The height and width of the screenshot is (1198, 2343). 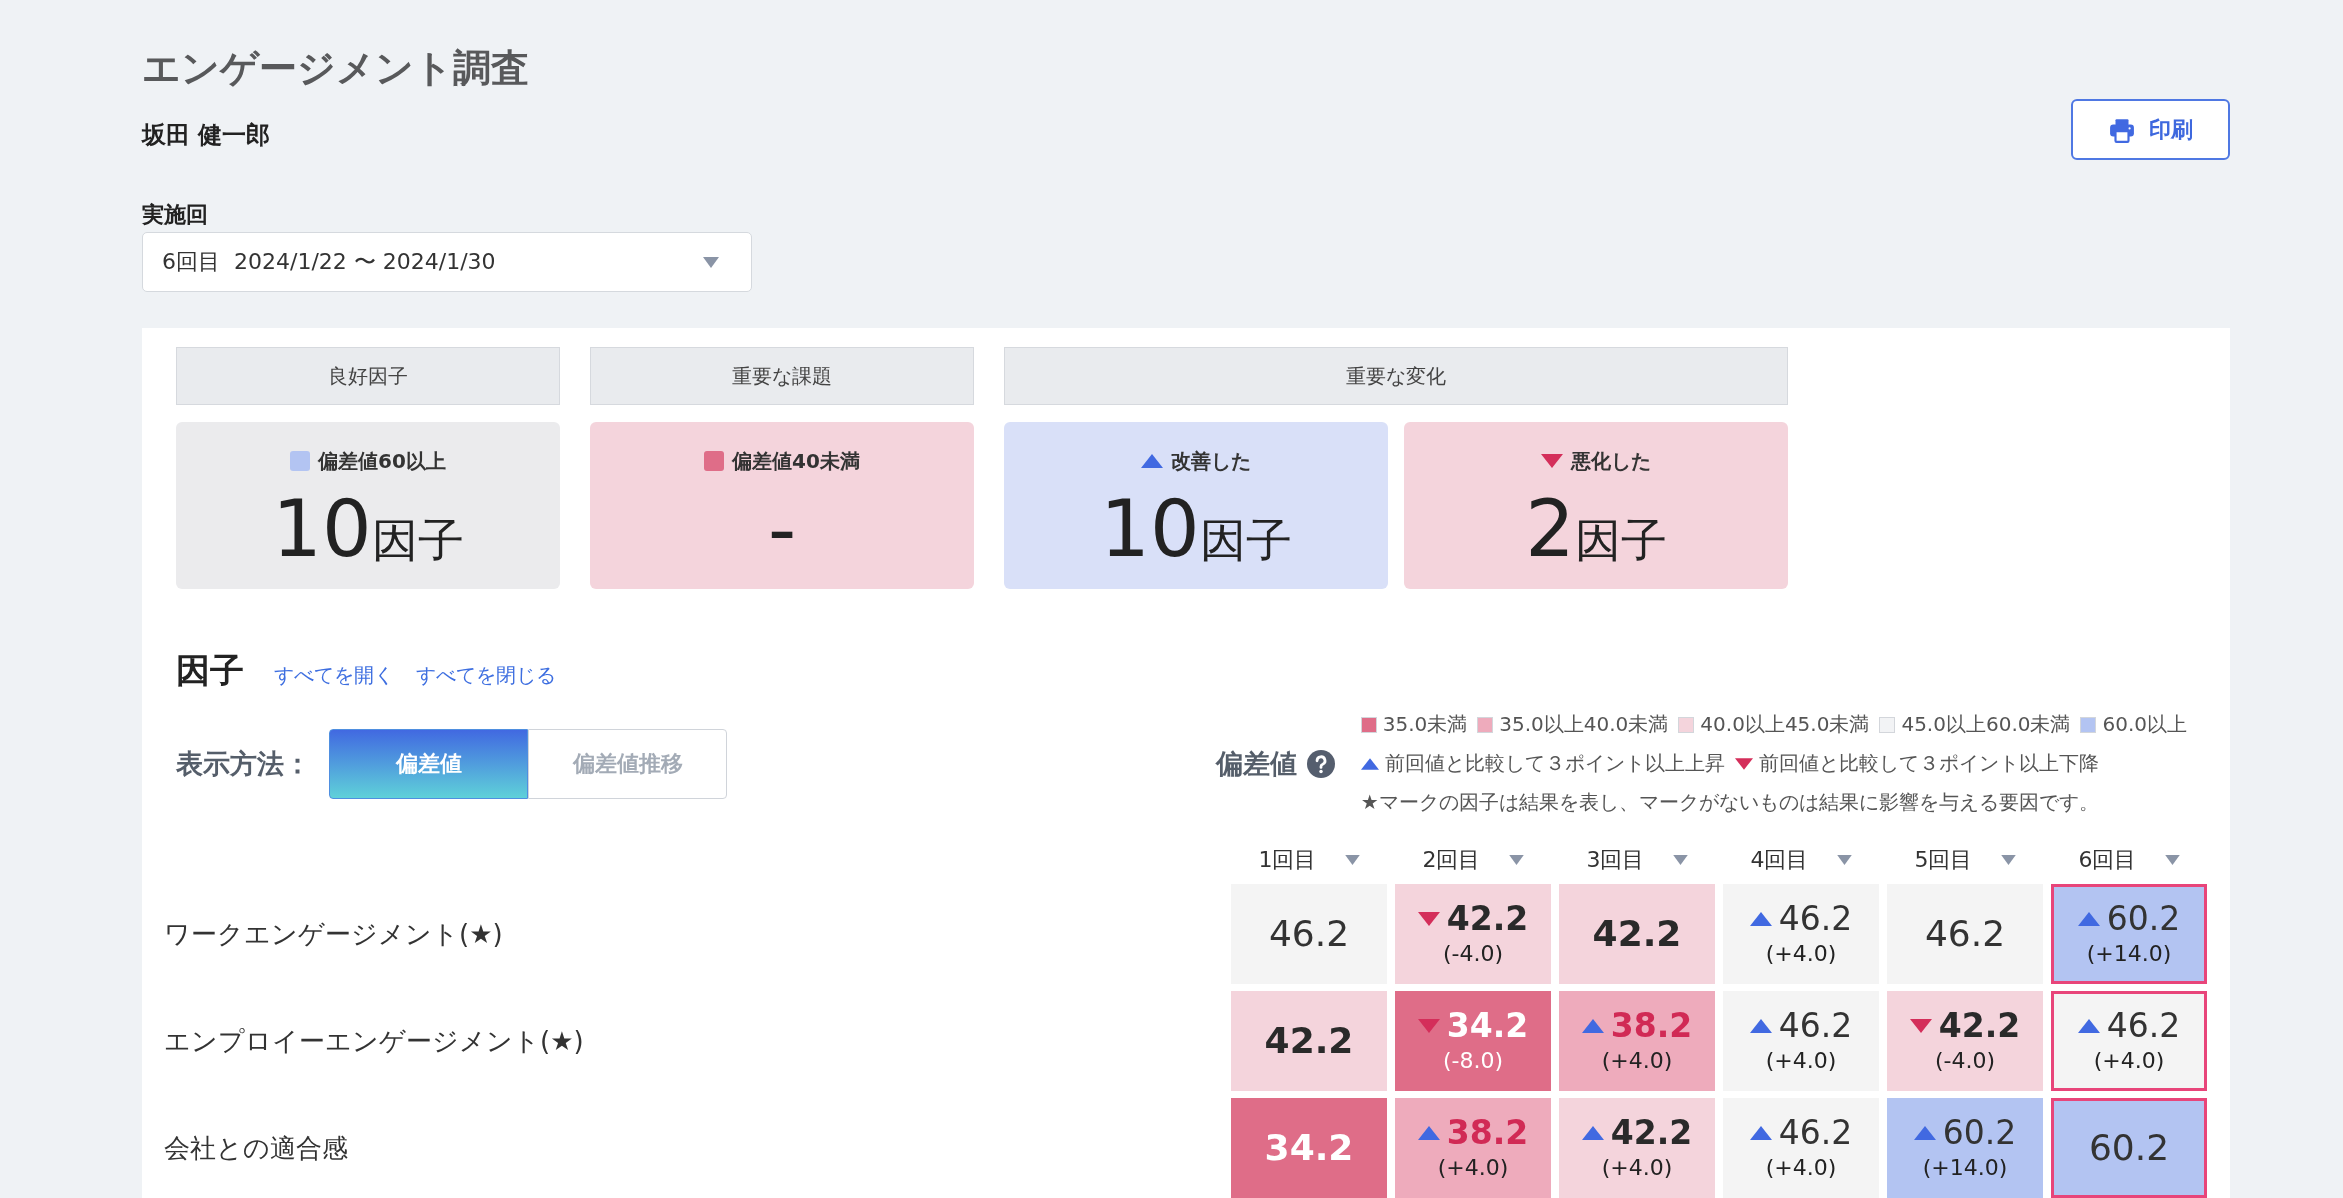 I want to click on factor-name: ワークエンゲージメント(★), so click(x=334, y=934).